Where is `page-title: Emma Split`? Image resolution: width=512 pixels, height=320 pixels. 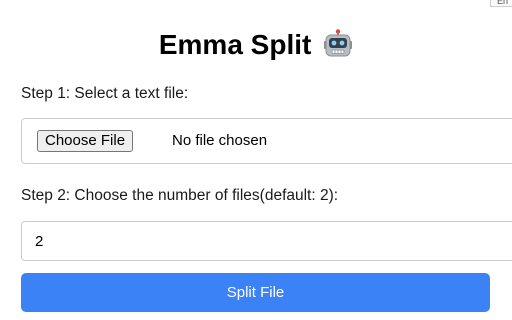 page-title: Emma Split is located at coordinates (256, 46).